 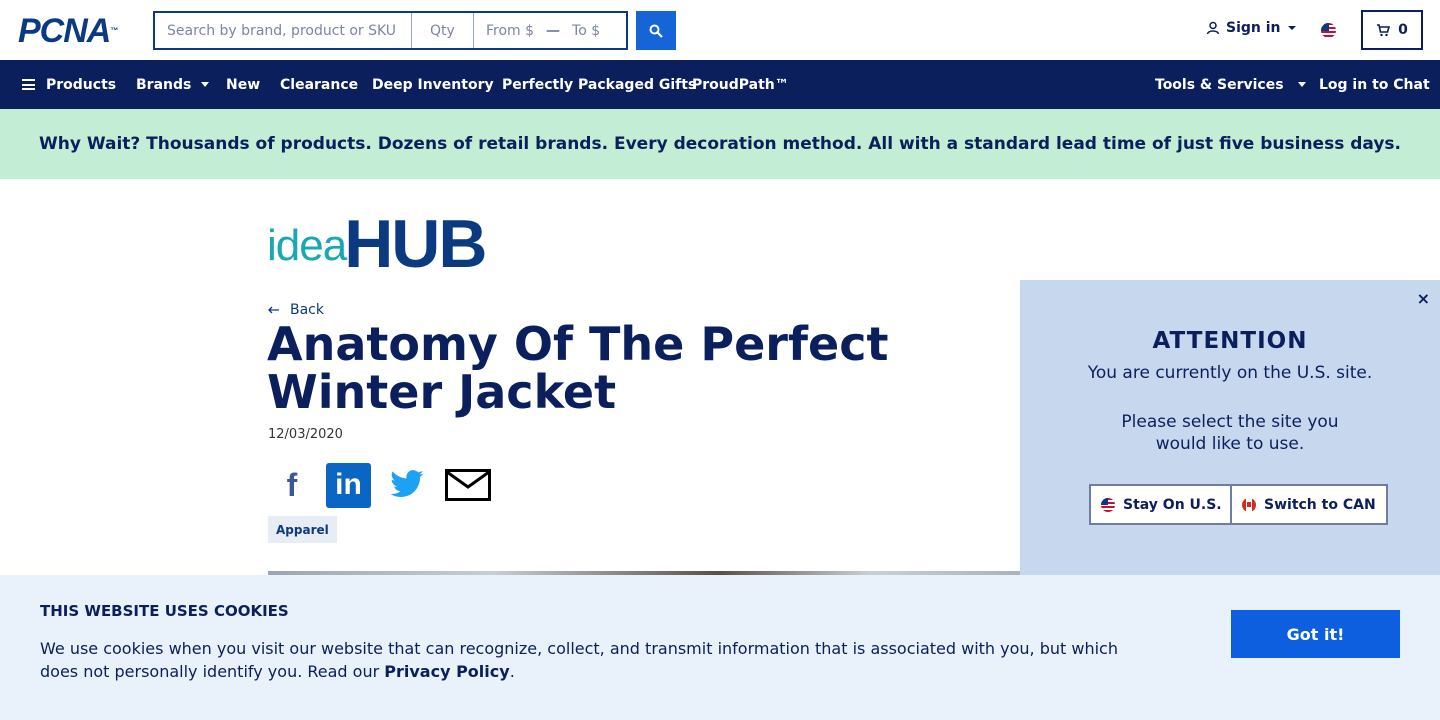 I want to click on menu-icon, so click(x=28, y=84).